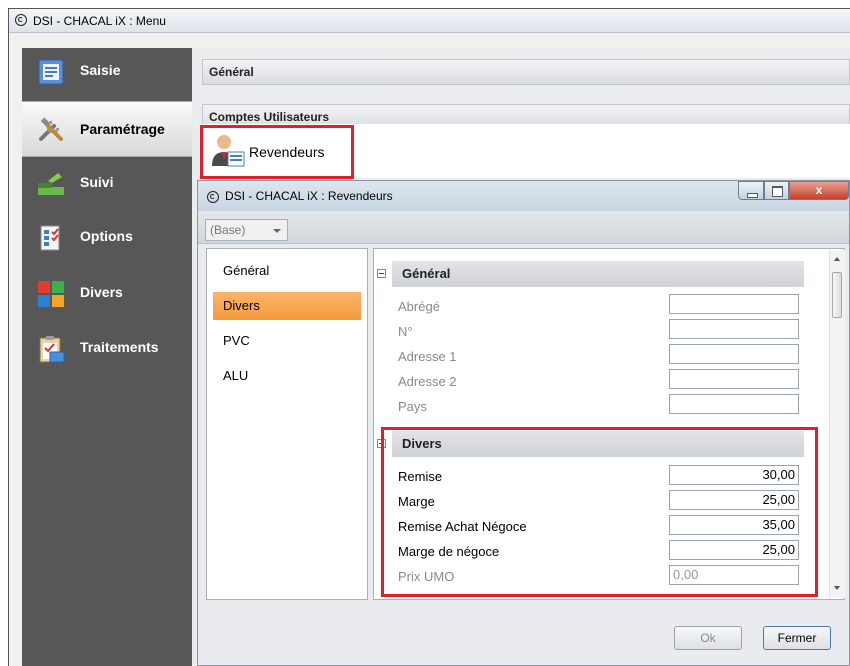 This screenshot has height=666, width=850. Describe the element at coordinates (51, 184) in the screenshot. I see `tracking-icon` at that location.